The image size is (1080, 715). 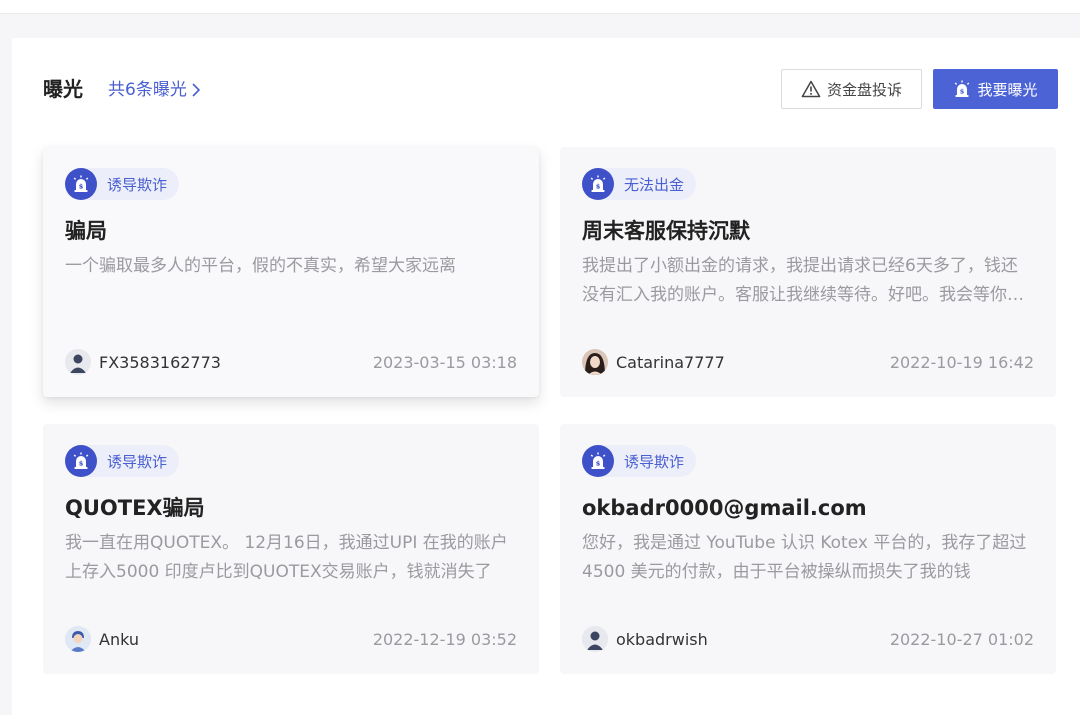 What do you see at coordinates (961, 362) in the screenshot?
I see `post-time: 2022-10-19 16:42` at bounding box center [961, 362].